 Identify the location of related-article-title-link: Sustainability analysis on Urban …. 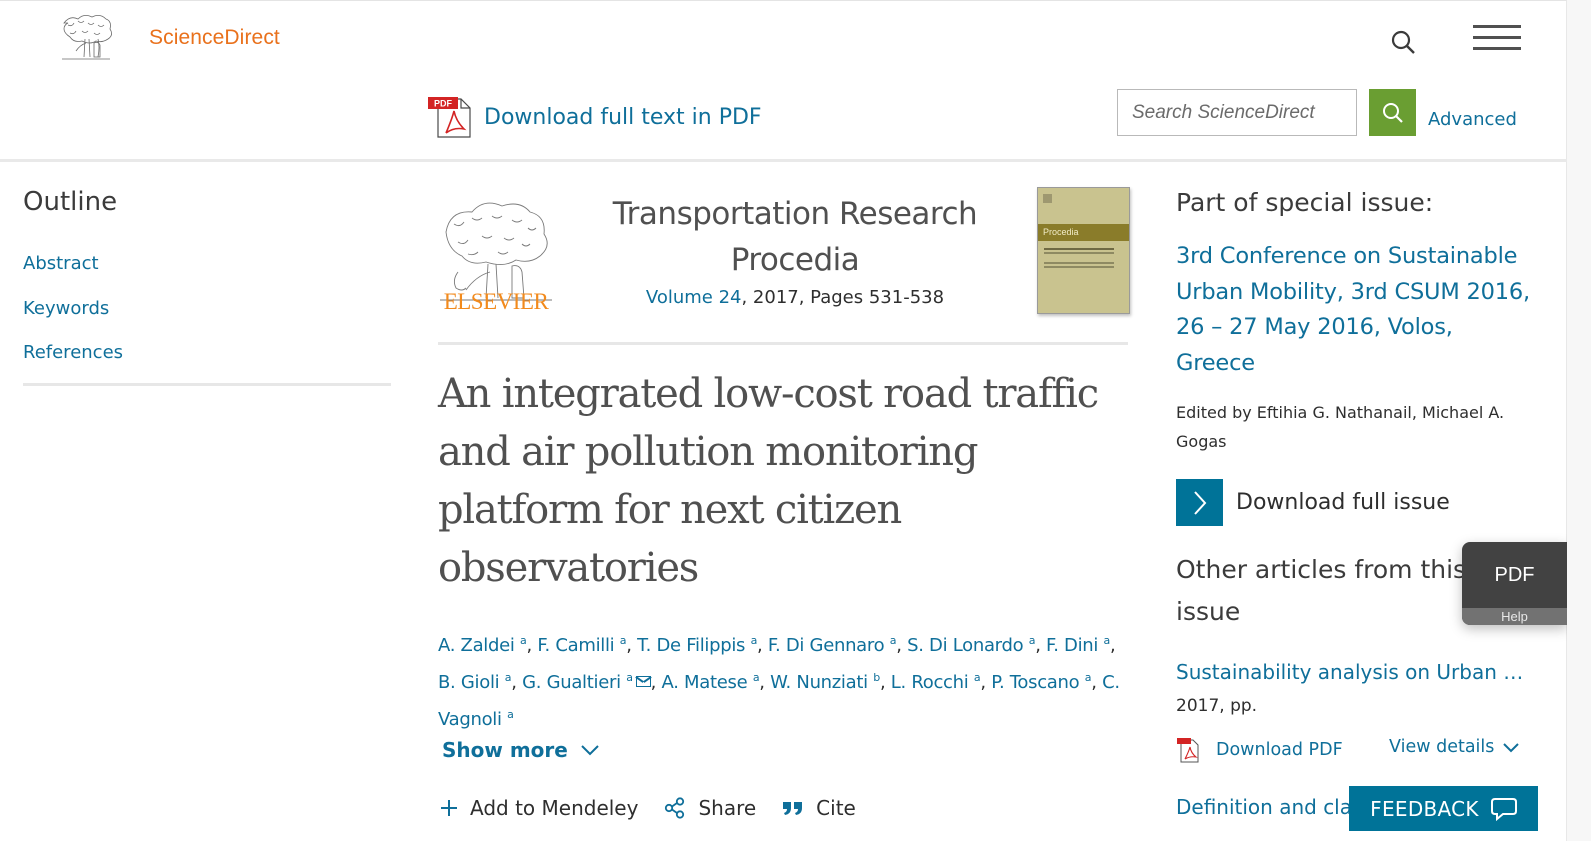
(1349, 672).